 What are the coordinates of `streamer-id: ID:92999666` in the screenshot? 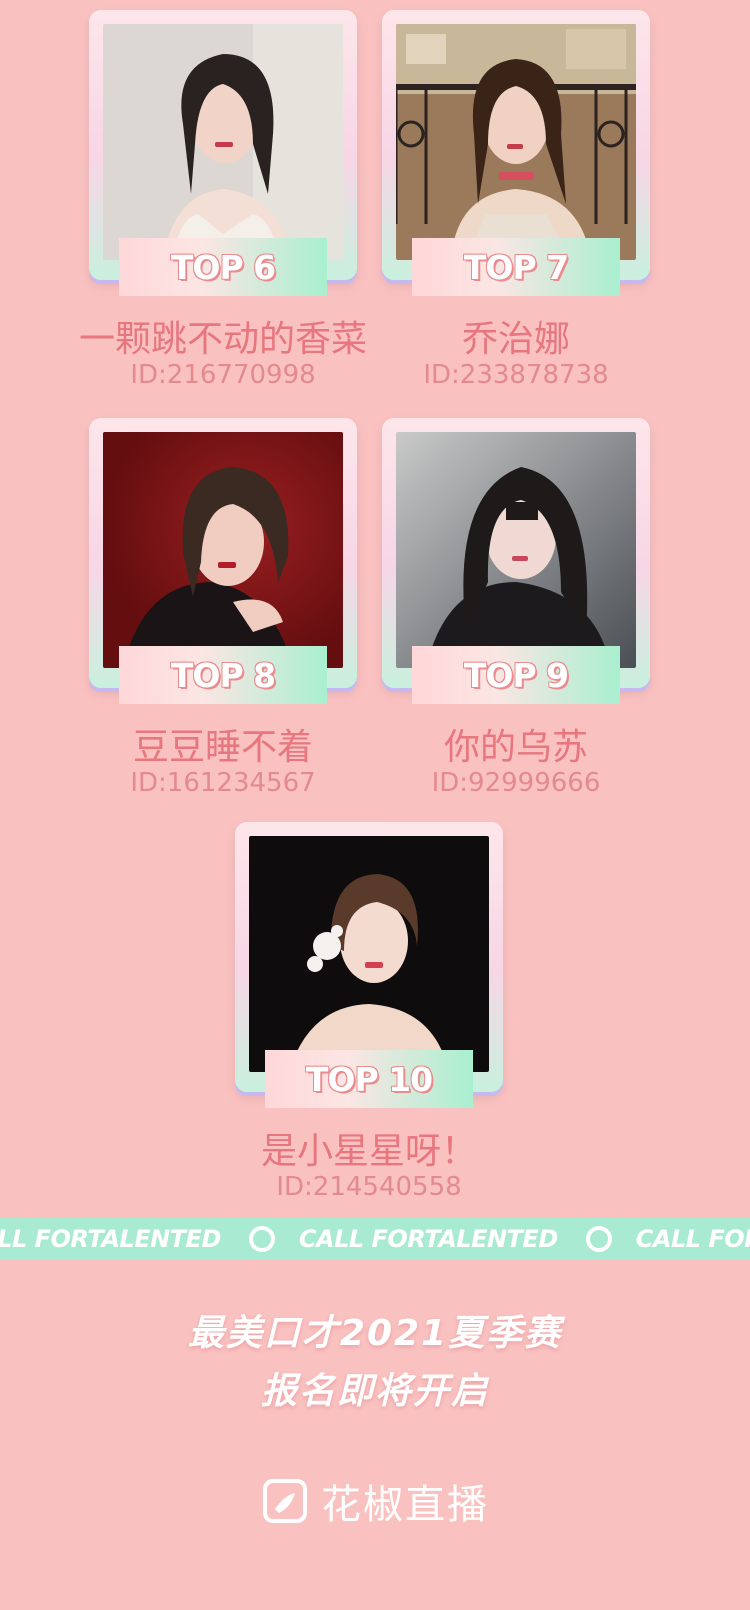 It's located at (516, 783).